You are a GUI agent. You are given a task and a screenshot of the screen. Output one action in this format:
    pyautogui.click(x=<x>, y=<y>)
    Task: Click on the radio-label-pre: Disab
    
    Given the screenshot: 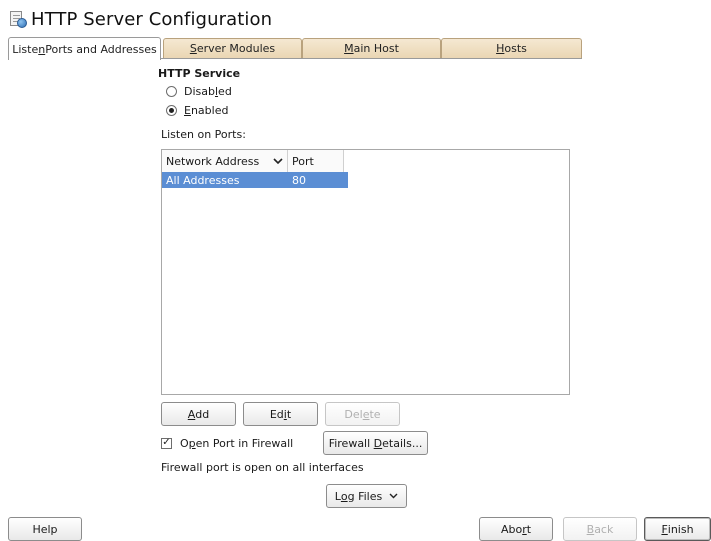 What is the action you would take?
    pyautogui.click(x=199, y=91)
    